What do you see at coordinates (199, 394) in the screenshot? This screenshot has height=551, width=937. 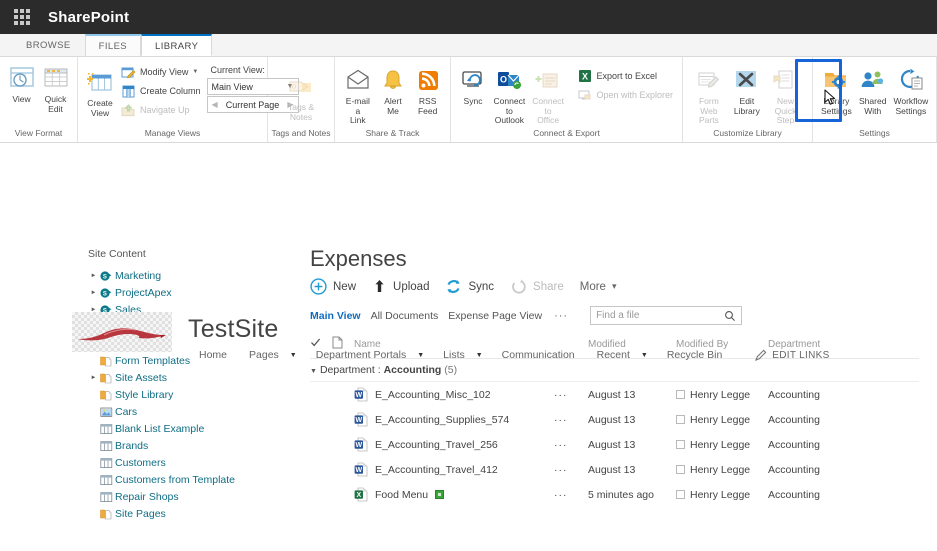 I see `sidebar-item-style-library: Style Library` at bounding box center [199, 394].